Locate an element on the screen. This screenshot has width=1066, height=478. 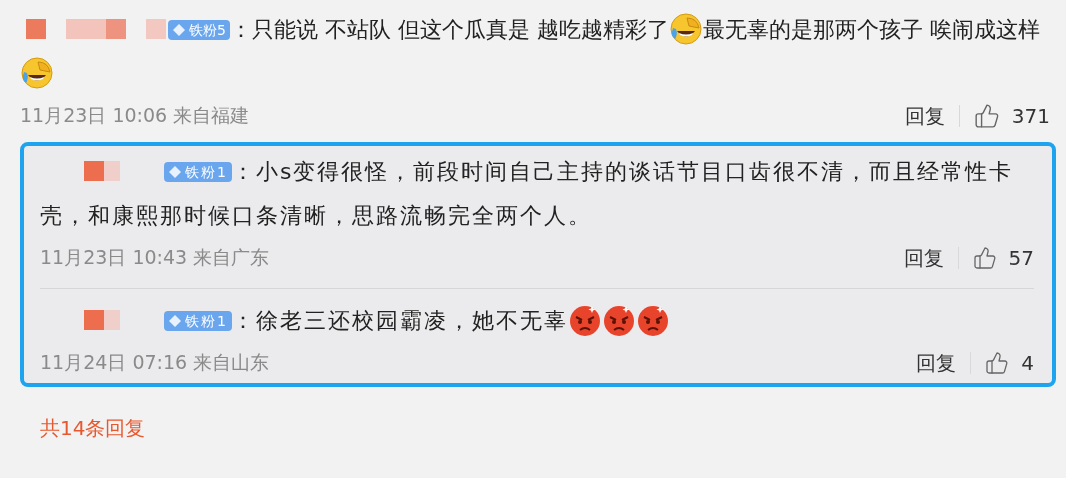
like-button: 4 is located at coordinates (1009, 363).